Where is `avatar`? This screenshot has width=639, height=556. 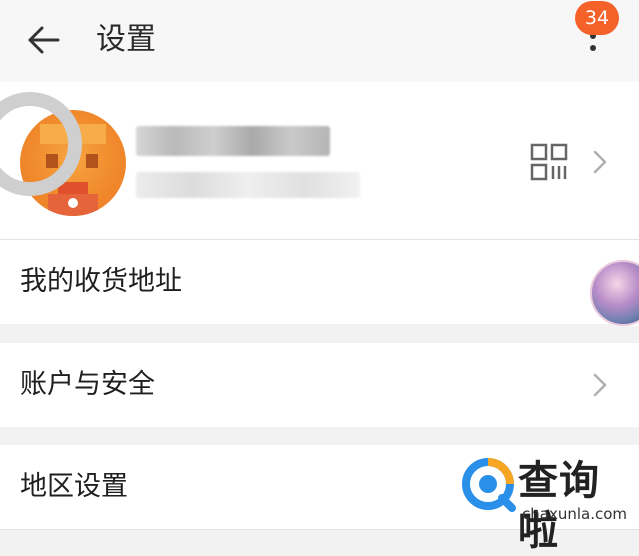
avatar is located at coordinates (614, 293).